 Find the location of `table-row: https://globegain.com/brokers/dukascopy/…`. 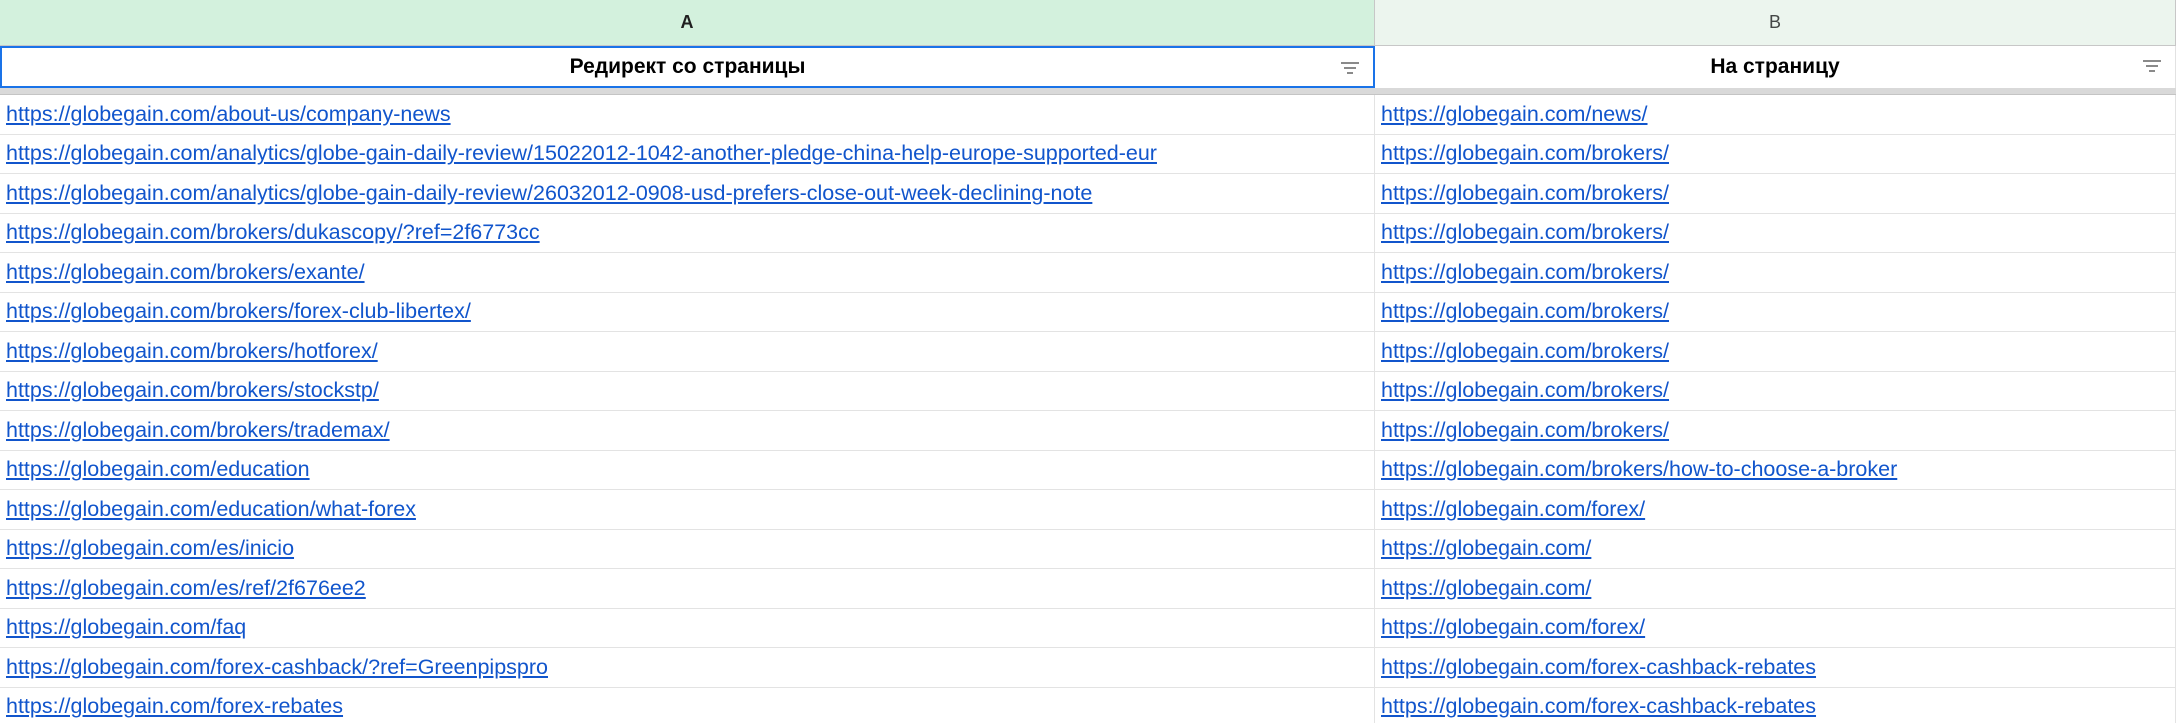

table-row: https://globegain.com/brokers/dukascopy/… is located at coordinates (1088, 233).